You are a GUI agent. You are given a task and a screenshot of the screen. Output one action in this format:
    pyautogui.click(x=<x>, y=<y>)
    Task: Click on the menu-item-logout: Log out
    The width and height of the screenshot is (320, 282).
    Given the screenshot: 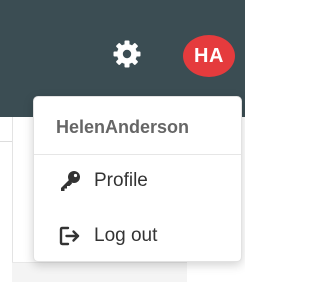 What is the action you would take?
    pyautogui.click(x=137, y=236)
    